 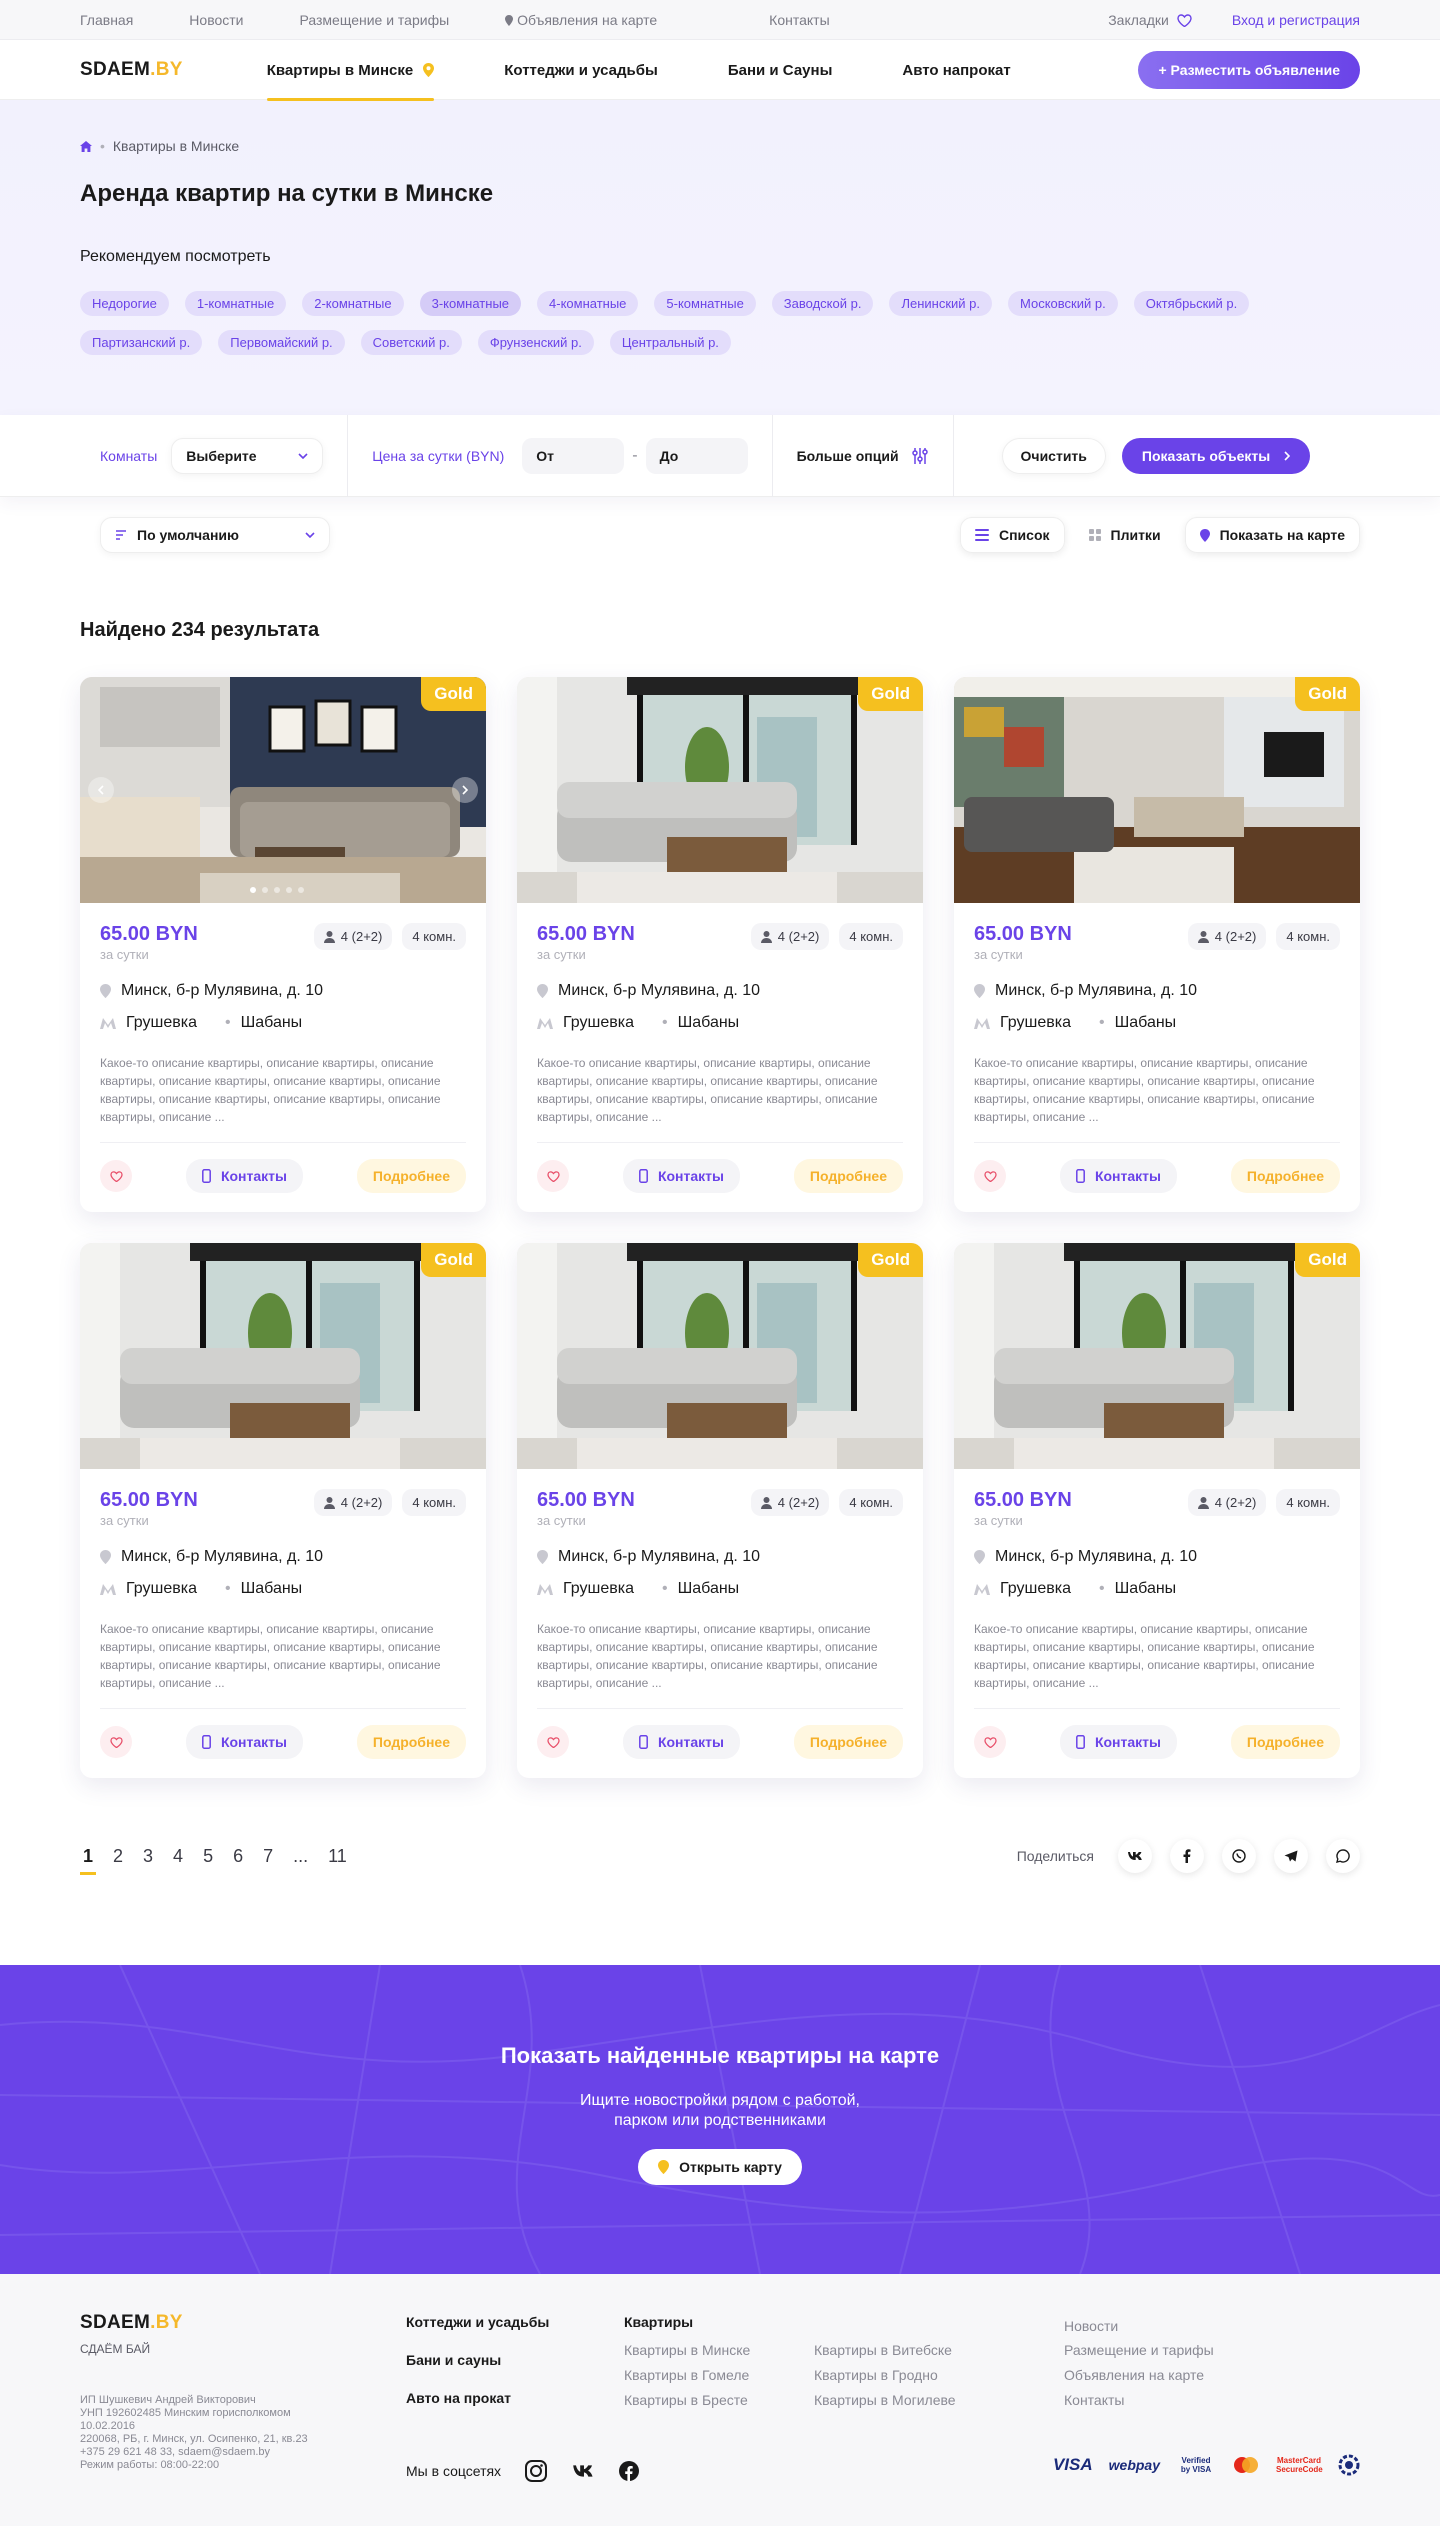 What do you see at coordinates (1291, 1856) in the screenshot?
I see `share-telegram-button` at bounding box center [1291, 1856].